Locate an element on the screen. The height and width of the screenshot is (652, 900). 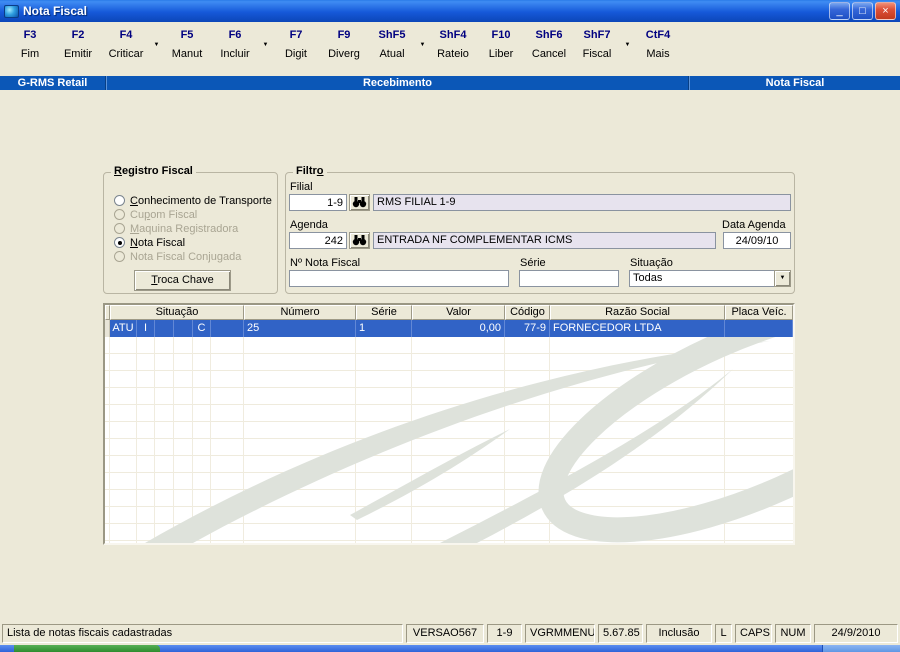
filial-name-field: RMS FILIAL 1-9 is located at coordinates (582, 202).